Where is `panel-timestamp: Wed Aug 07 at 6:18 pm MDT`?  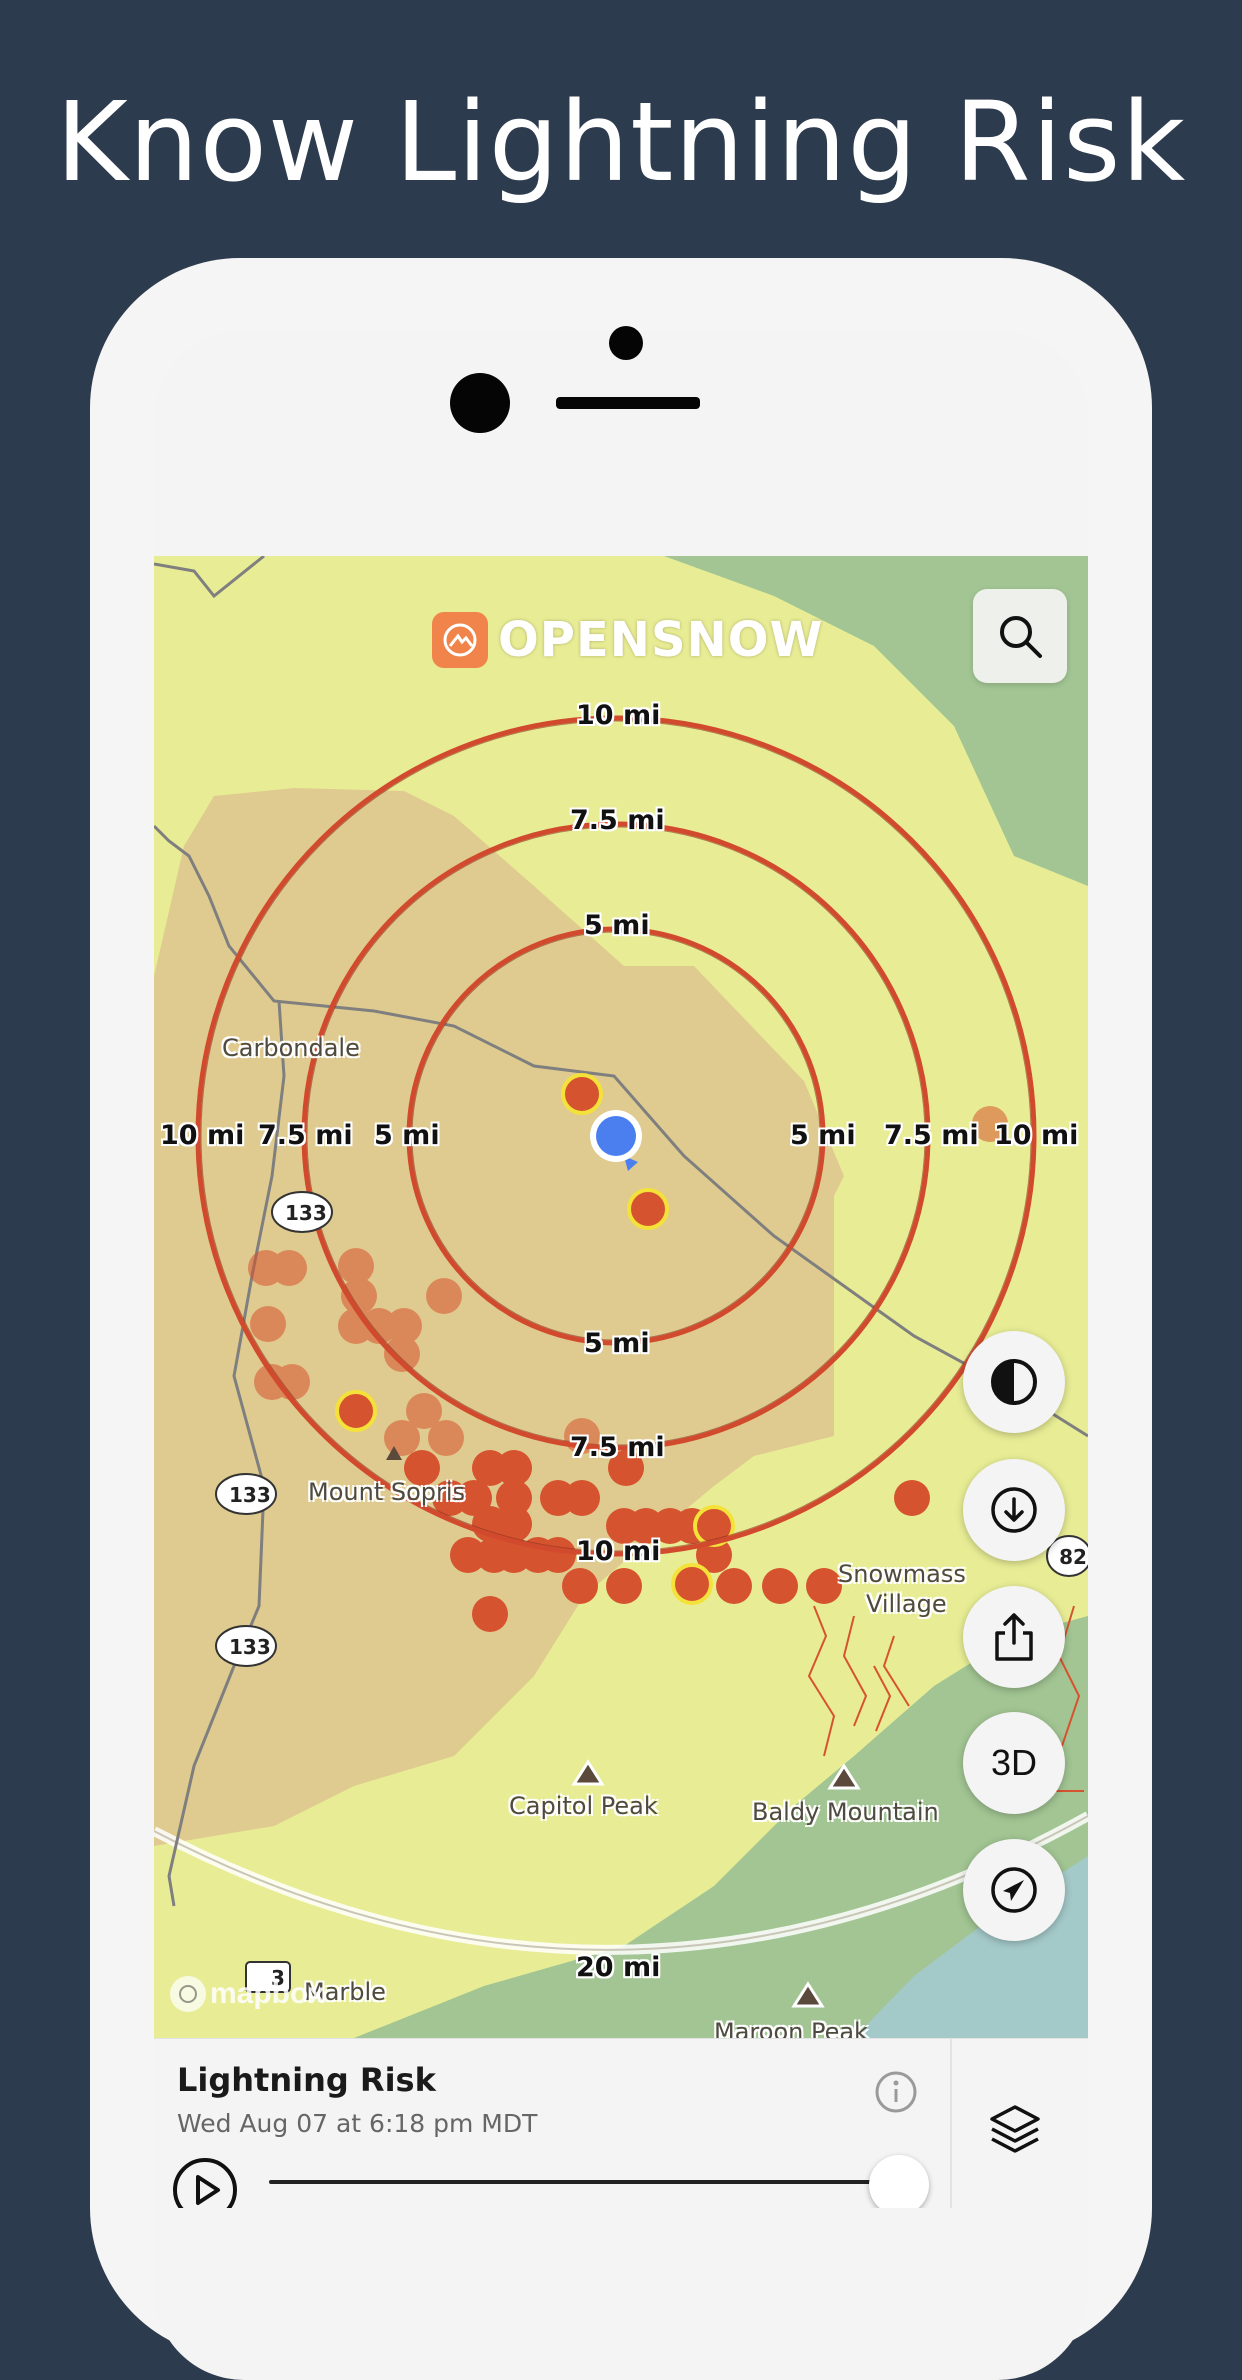
panel-timestamp: Wed Aug 07 at 6:18 pm MDT is located at coordinates (357, 2123).